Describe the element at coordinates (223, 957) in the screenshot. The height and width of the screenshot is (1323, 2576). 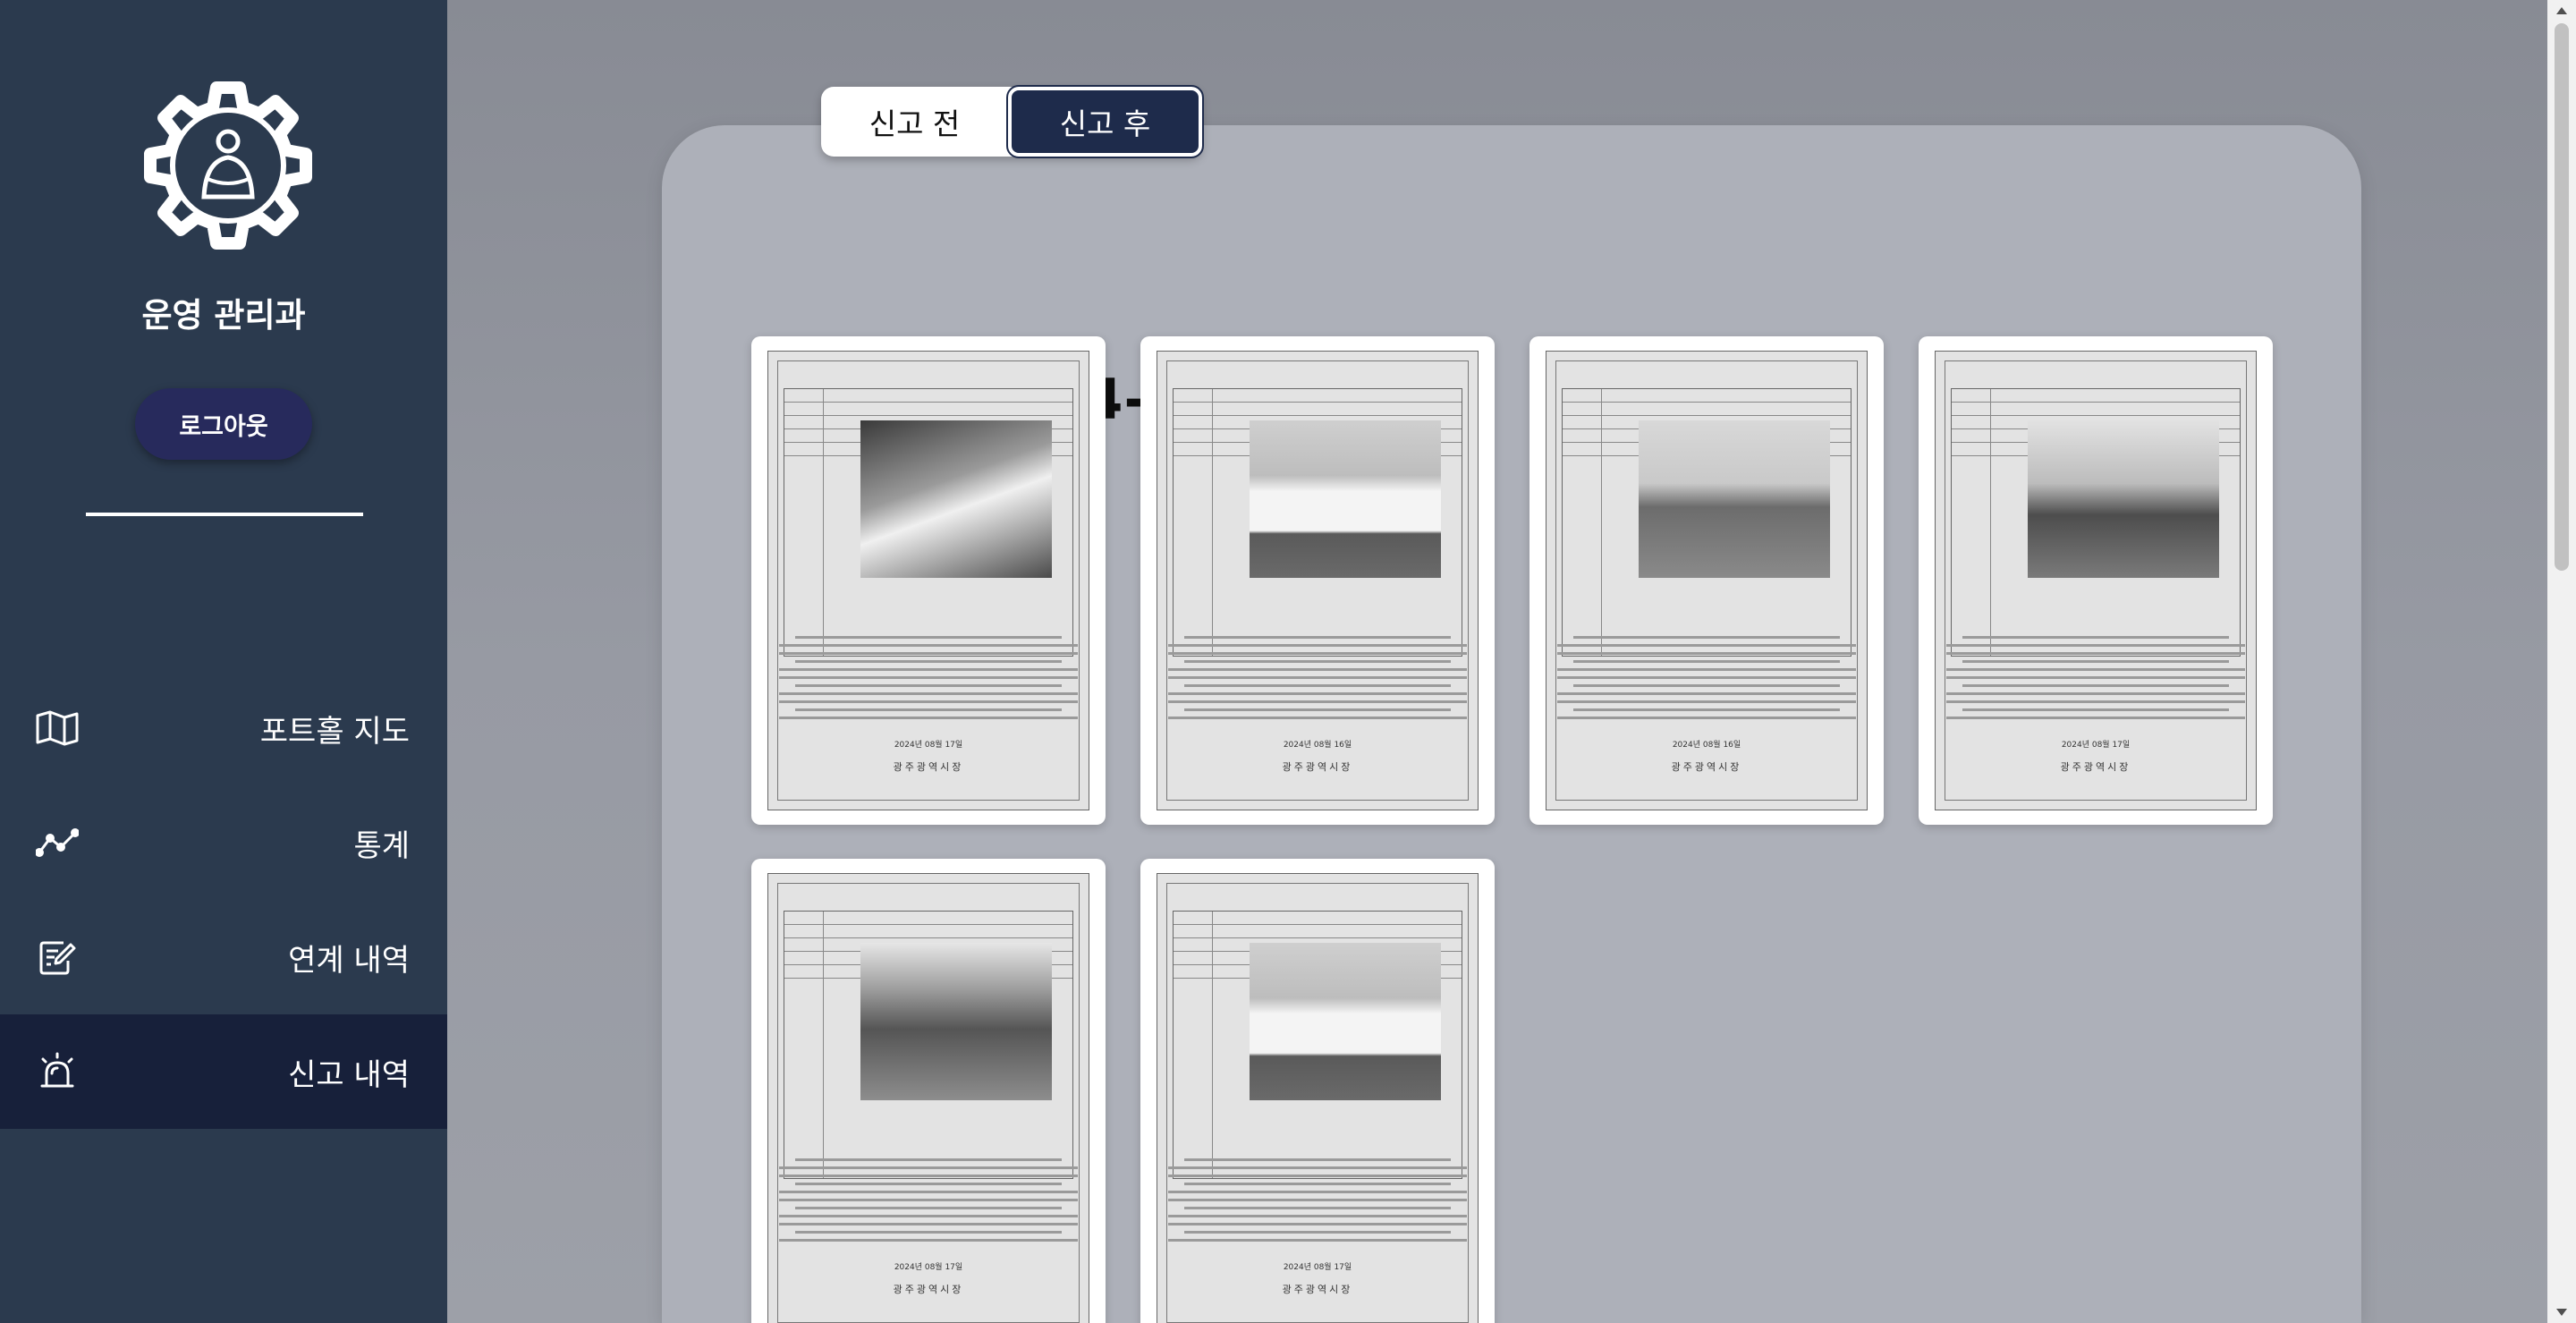
I see `sidebar-item-linked-history: 연계 내역` at that location.